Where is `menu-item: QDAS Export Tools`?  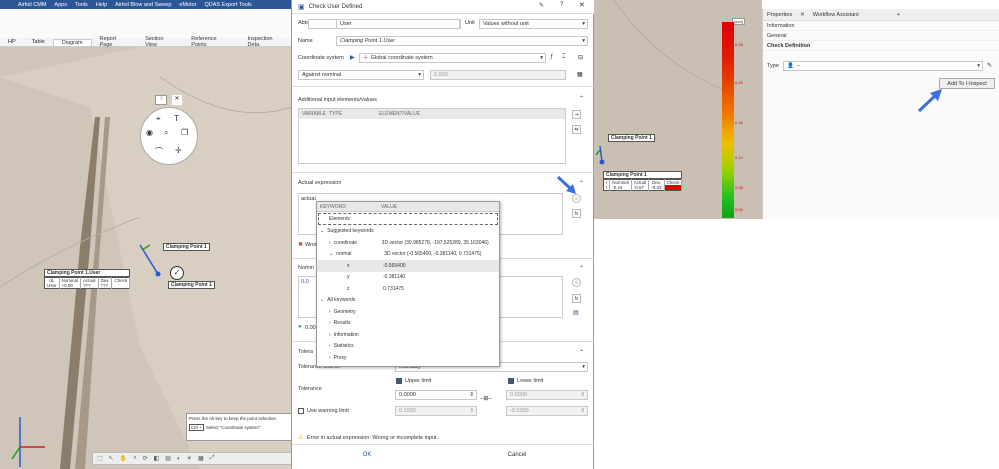
menu-item: QDAS Export Tools is located at coordinates (228, 5).